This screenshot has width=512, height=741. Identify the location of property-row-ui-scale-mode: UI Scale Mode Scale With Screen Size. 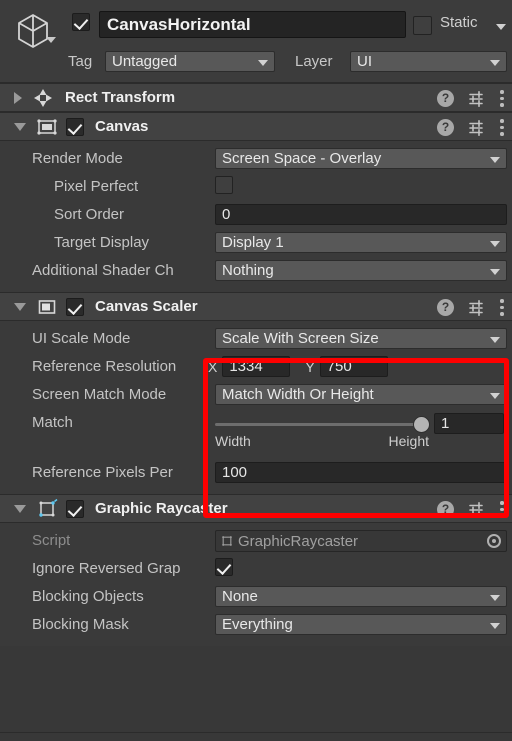
(256, 339).